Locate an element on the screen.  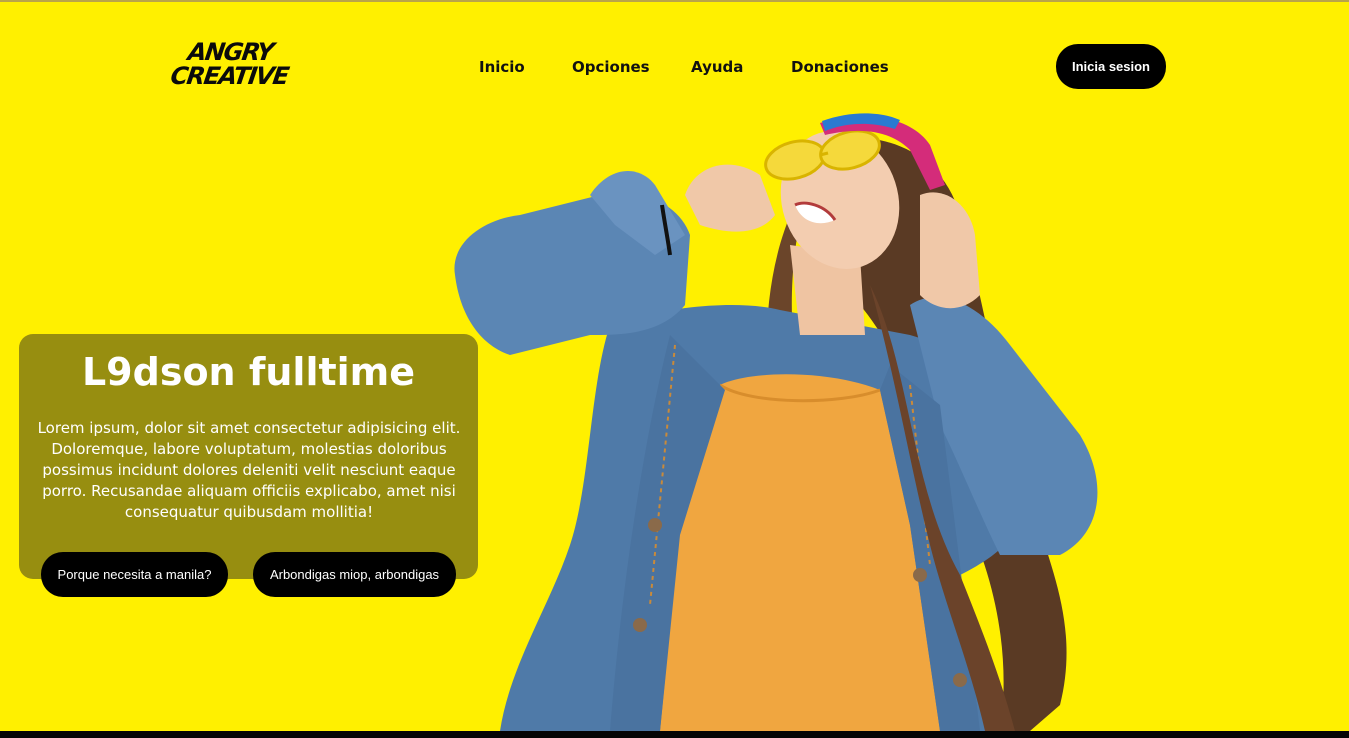
manila-button: Porque necesita a manila? is located at coordinates (134, 574).